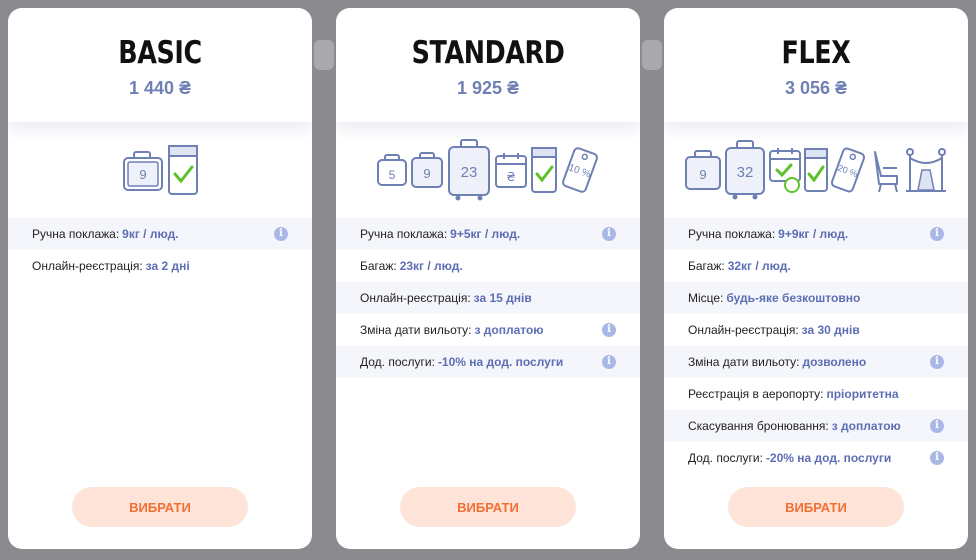 Image resolution: width=976 pixels, height=560 pixels. Describe the element at coordinates (886, 172) in the screenshot. I see `seat-icon` at that location.